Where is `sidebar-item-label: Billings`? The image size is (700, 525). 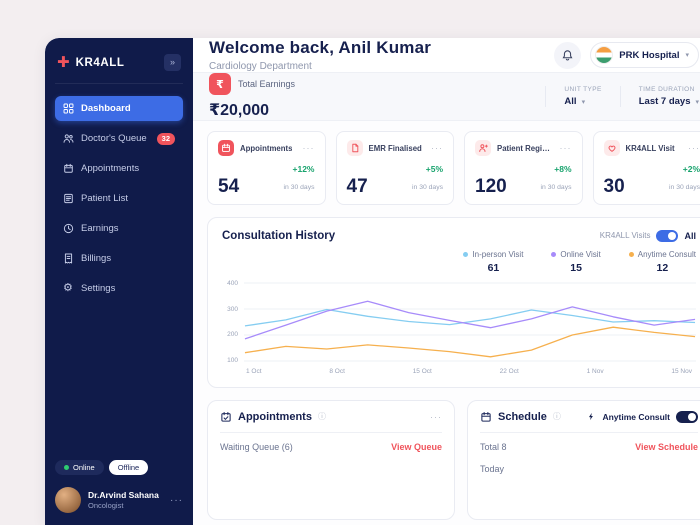
sidebar-item-label: Billings is located at coordinates (96, 258).